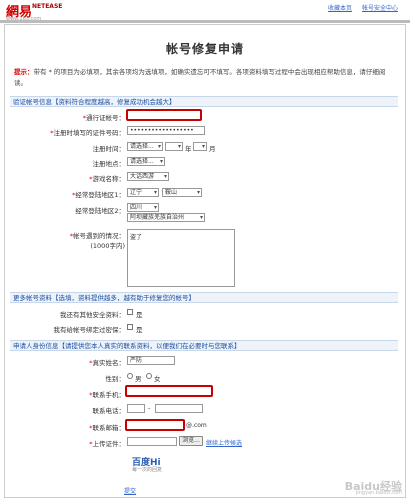 The height and width of the screenshot is (499, 410). Describe the element at coordinates (169, 391) in the screenshot. I see `mobile-input` at that location.